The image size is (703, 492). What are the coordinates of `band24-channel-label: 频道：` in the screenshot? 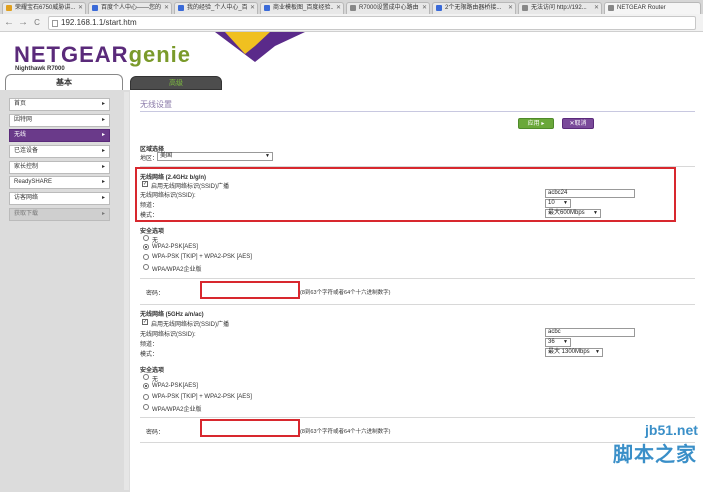 It's located at (149, 206).